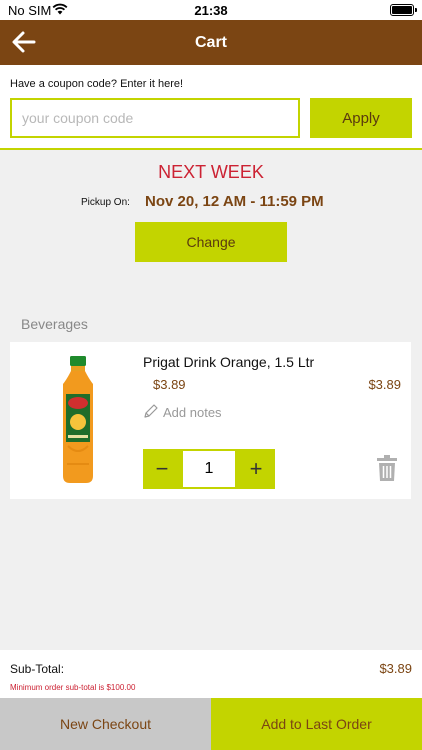 This screenshot has height=750, width=422. I want to click on footer-actions: New Checkout Add to Last Order, so click(211, 724).